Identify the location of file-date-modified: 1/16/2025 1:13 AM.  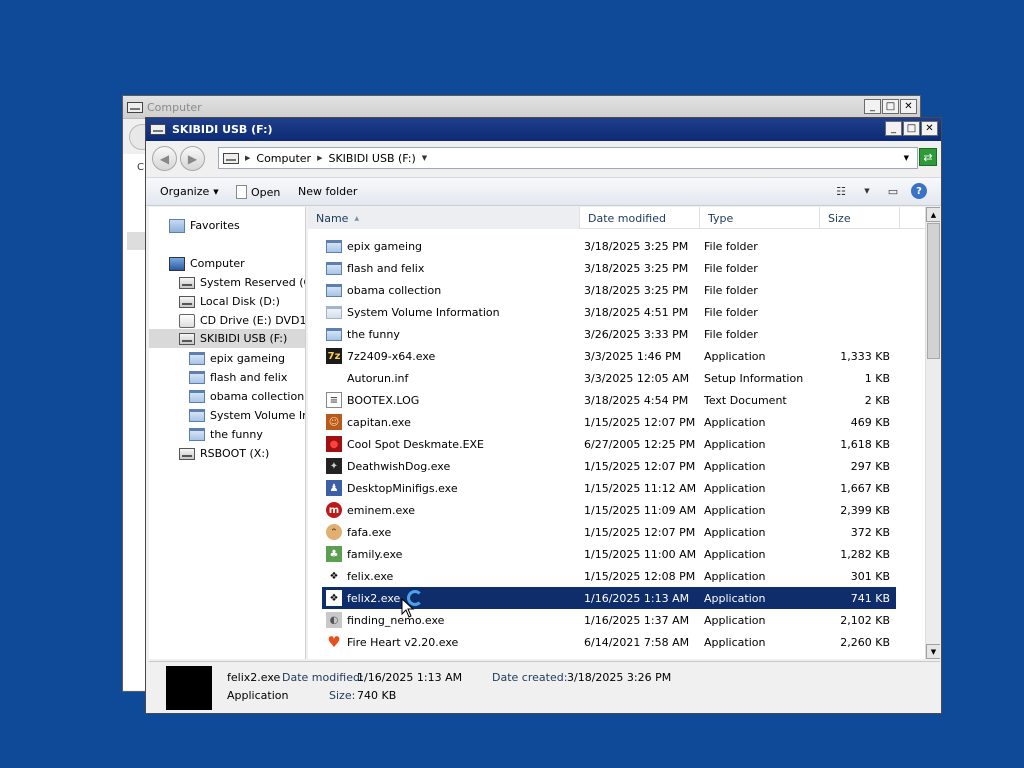
(637, 598).